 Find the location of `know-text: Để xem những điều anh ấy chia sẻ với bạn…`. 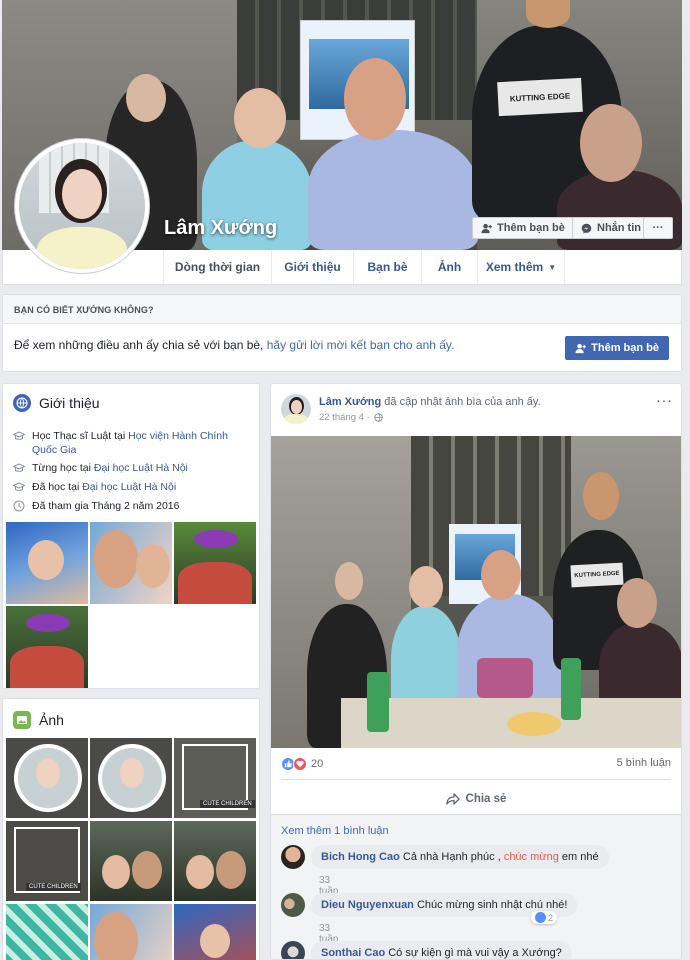

know-text: Để xem những điều anh ấy chia sẻ với bạn… is located at coordinates (140, 345).